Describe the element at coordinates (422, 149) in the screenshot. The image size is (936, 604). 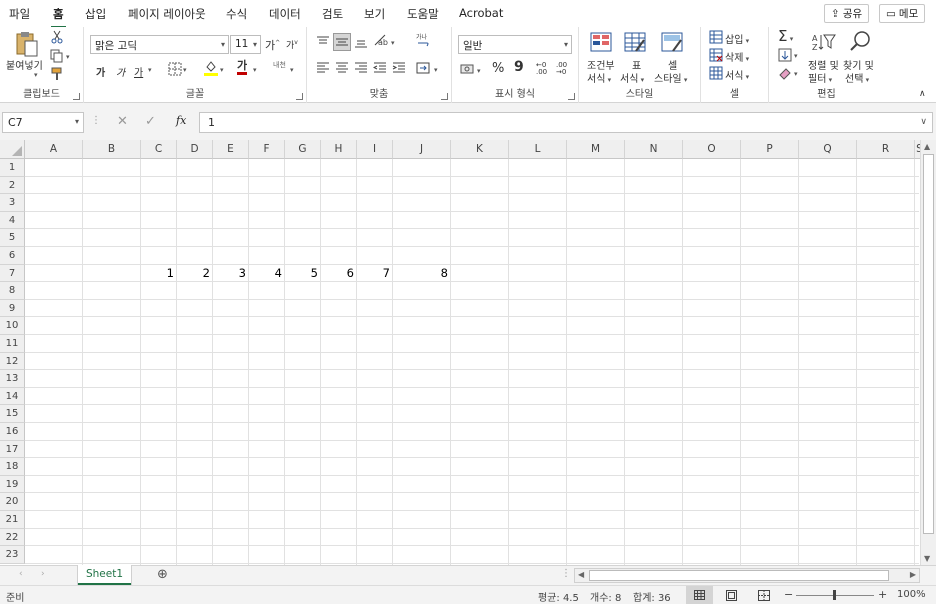
I see `column-header: J` at that location.